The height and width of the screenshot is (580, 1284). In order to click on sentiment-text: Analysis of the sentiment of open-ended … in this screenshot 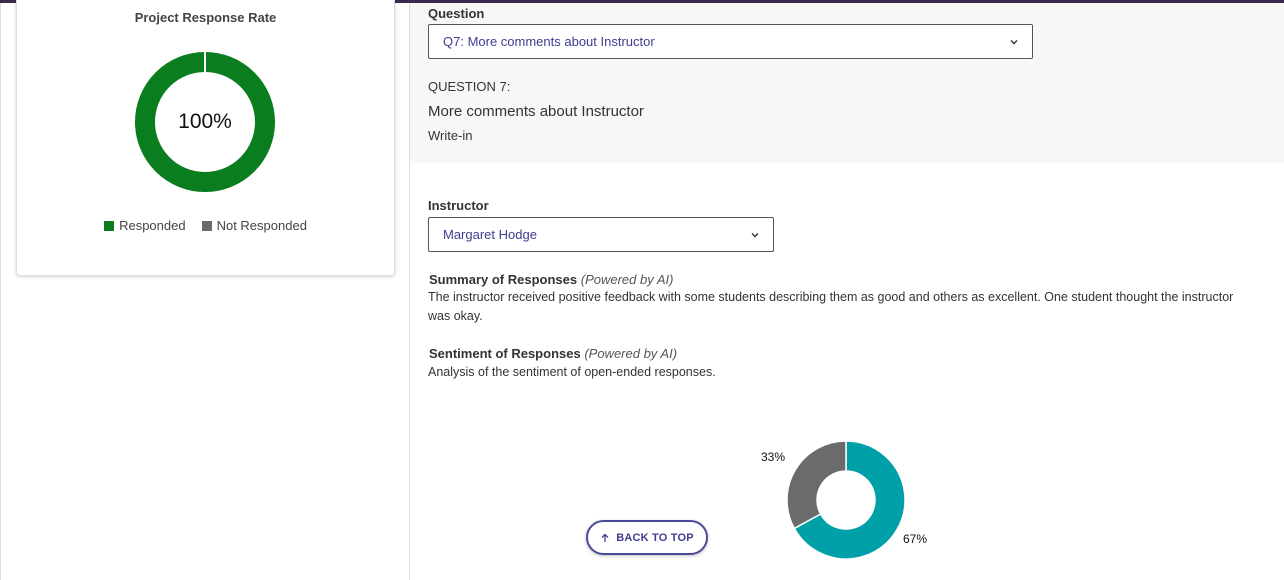, I will do `click(572, 372)`.